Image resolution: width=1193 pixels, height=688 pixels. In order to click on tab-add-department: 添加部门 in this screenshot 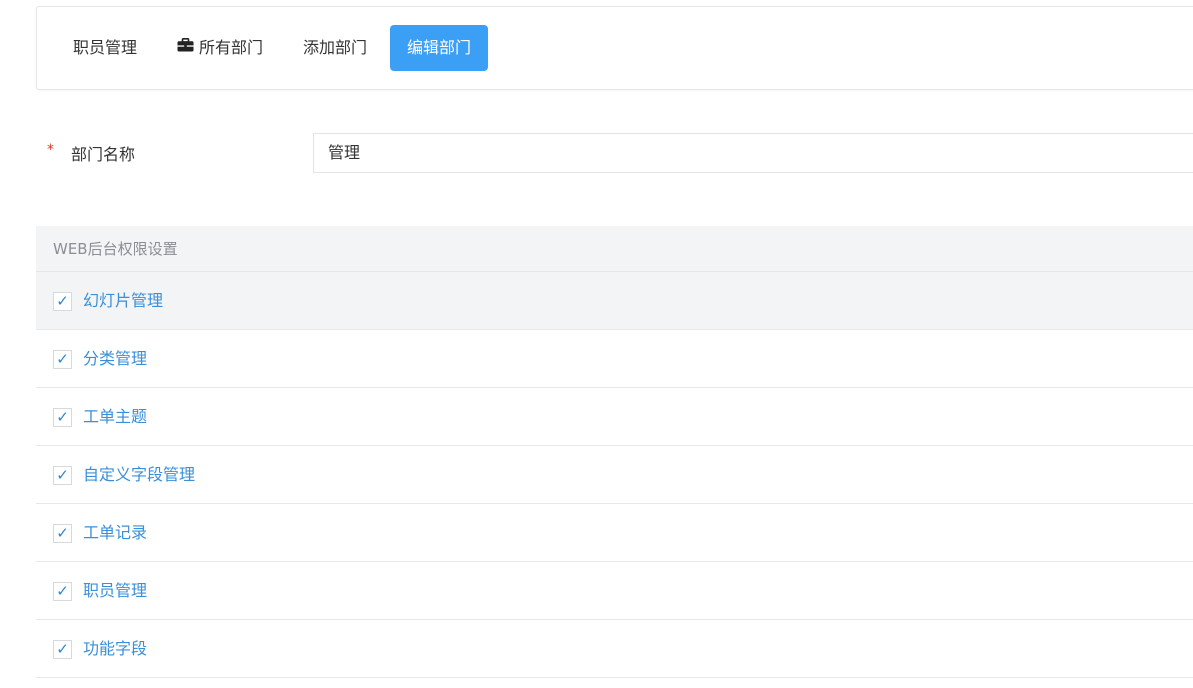, I will do `click(335, 48)`.